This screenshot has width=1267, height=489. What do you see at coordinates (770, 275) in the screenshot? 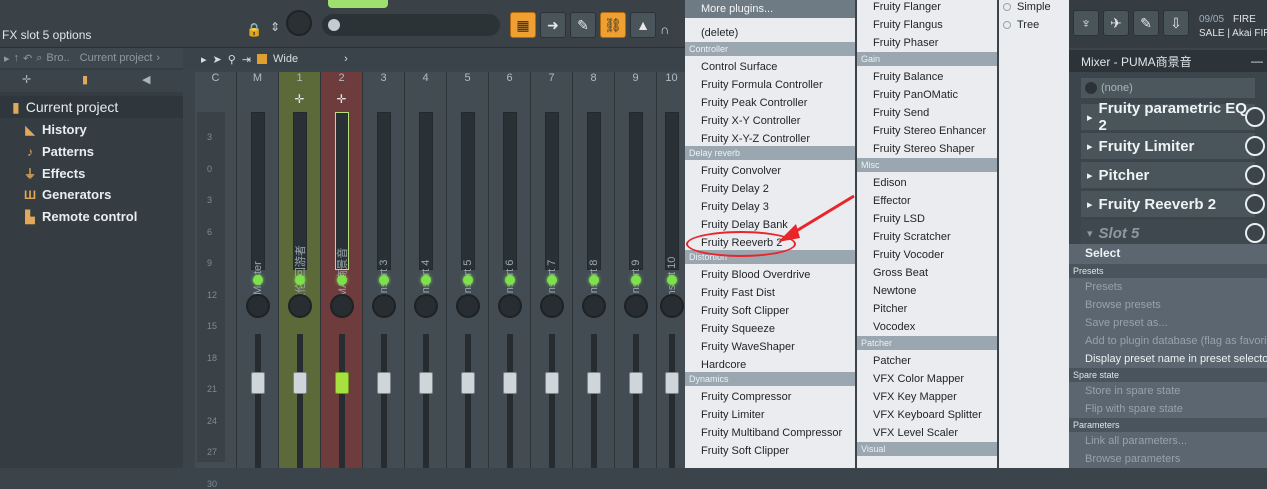
I see `menu-item: Fruity Blood Overdrive` at bounding box center [770, 275].